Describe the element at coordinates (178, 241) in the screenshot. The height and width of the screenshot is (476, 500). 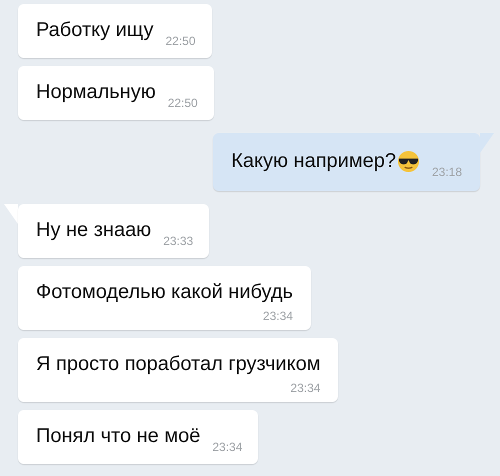
I see `message-time: 23:33` at that location.